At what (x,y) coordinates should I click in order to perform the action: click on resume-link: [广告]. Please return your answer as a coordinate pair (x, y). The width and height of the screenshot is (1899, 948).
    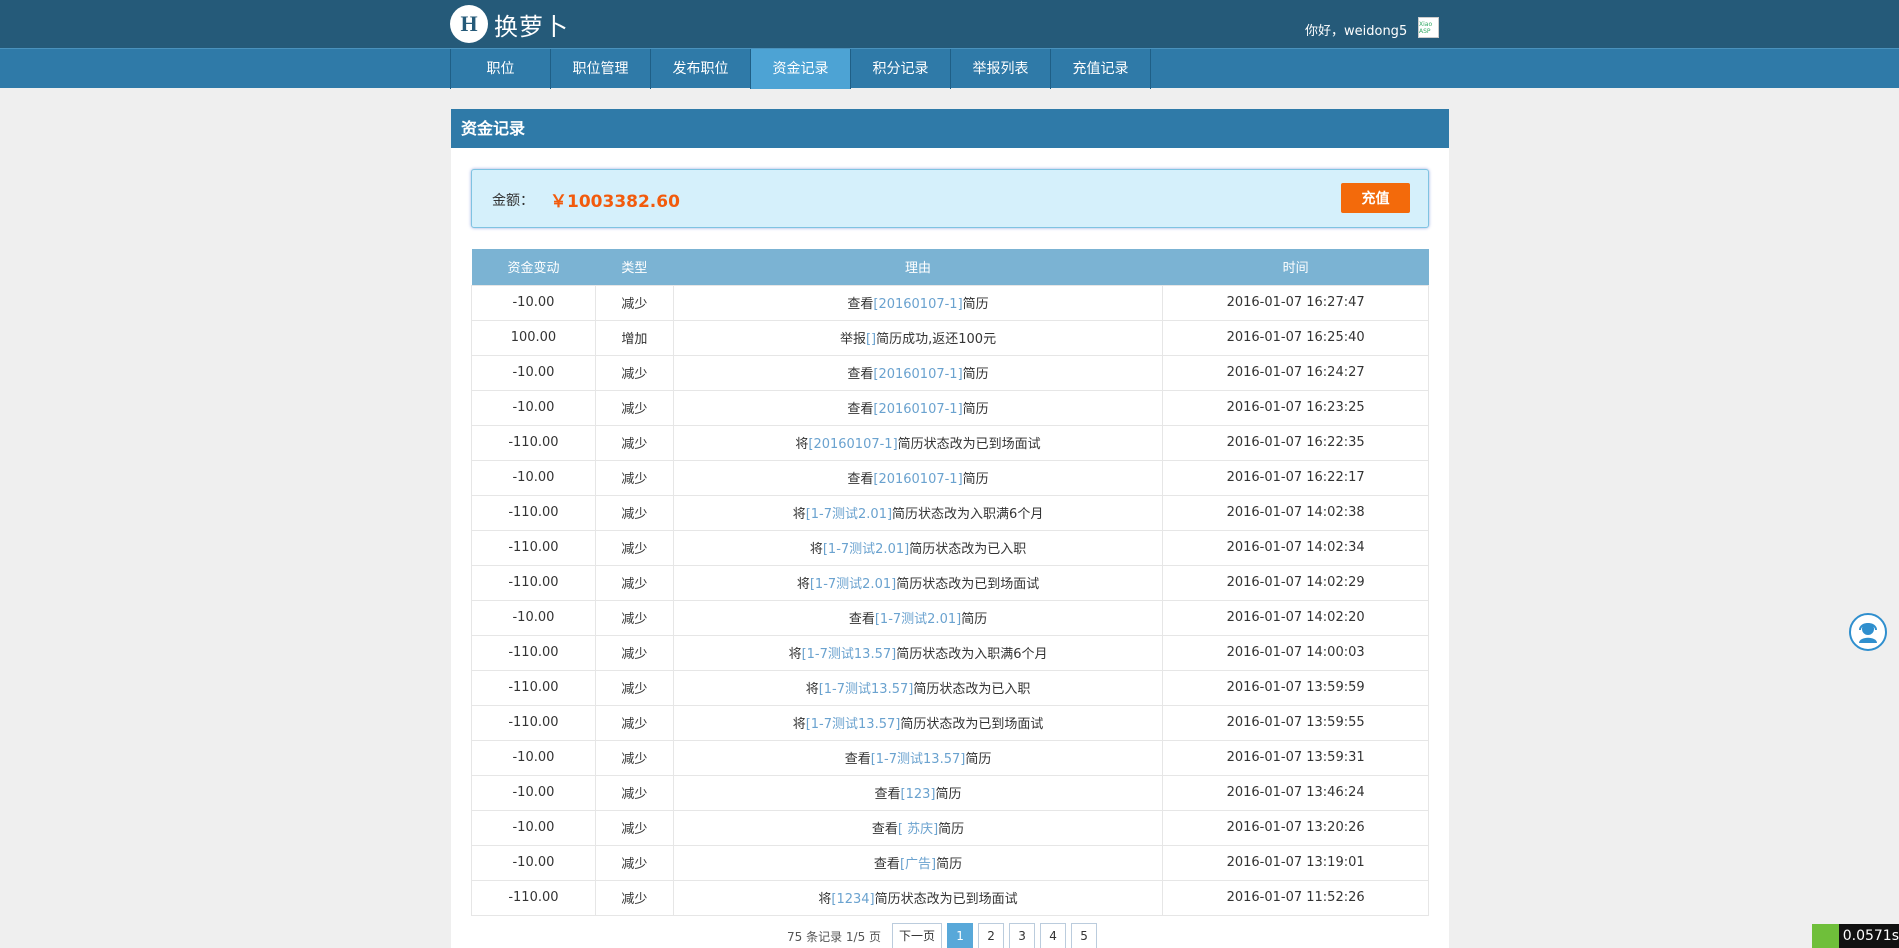
    Looking at the image, I should click on (918, 864).